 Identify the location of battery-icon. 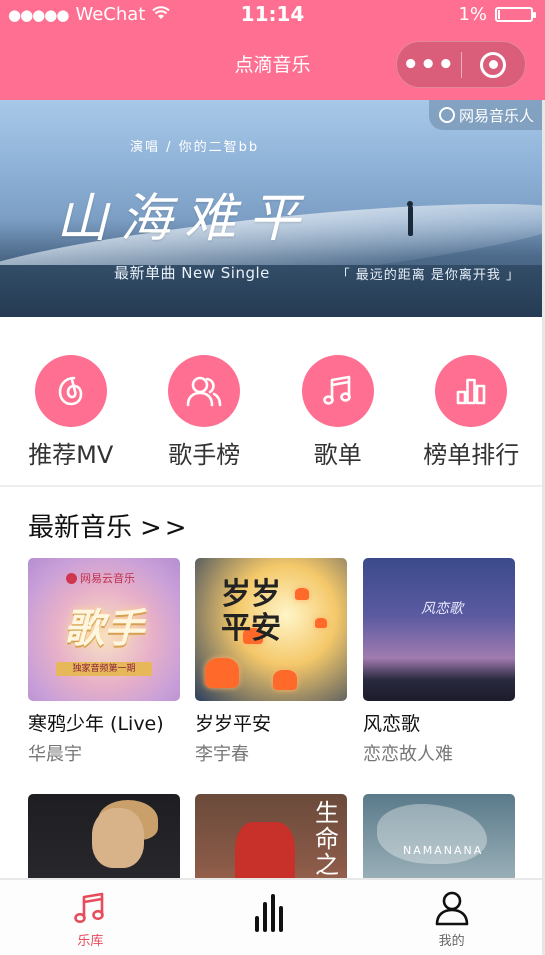
(515, 14).